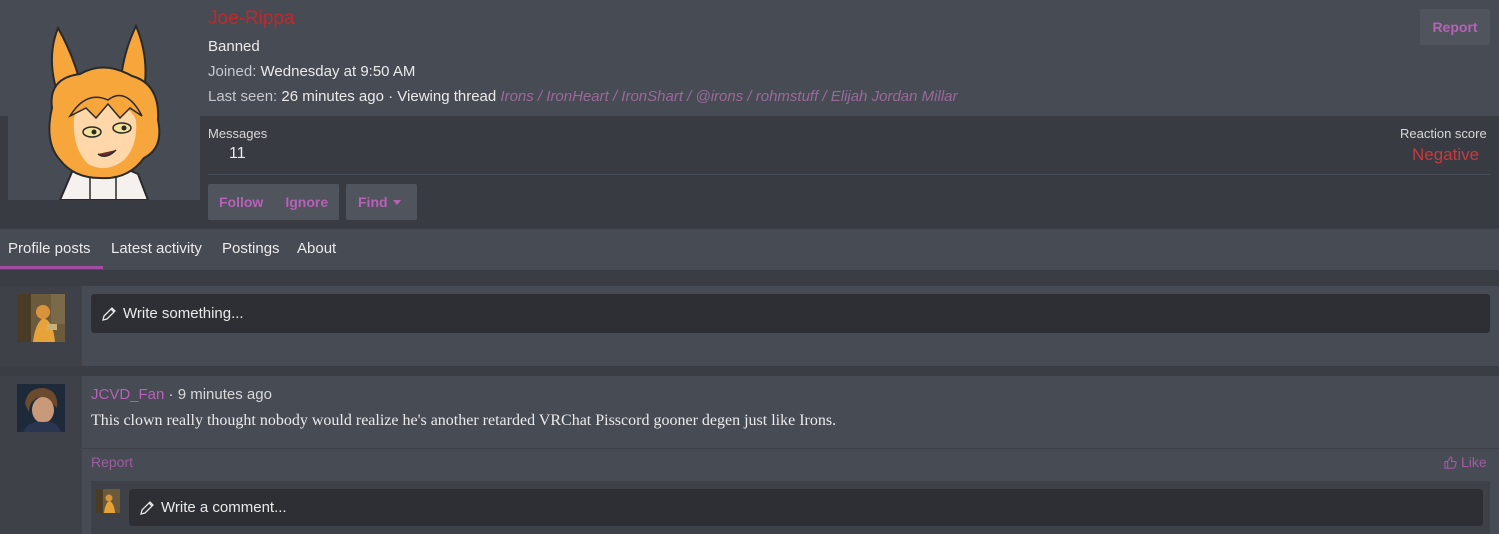  Describe the element at coordinates (373, 202) in the screenshot. I see `find-label: Find` at that location.